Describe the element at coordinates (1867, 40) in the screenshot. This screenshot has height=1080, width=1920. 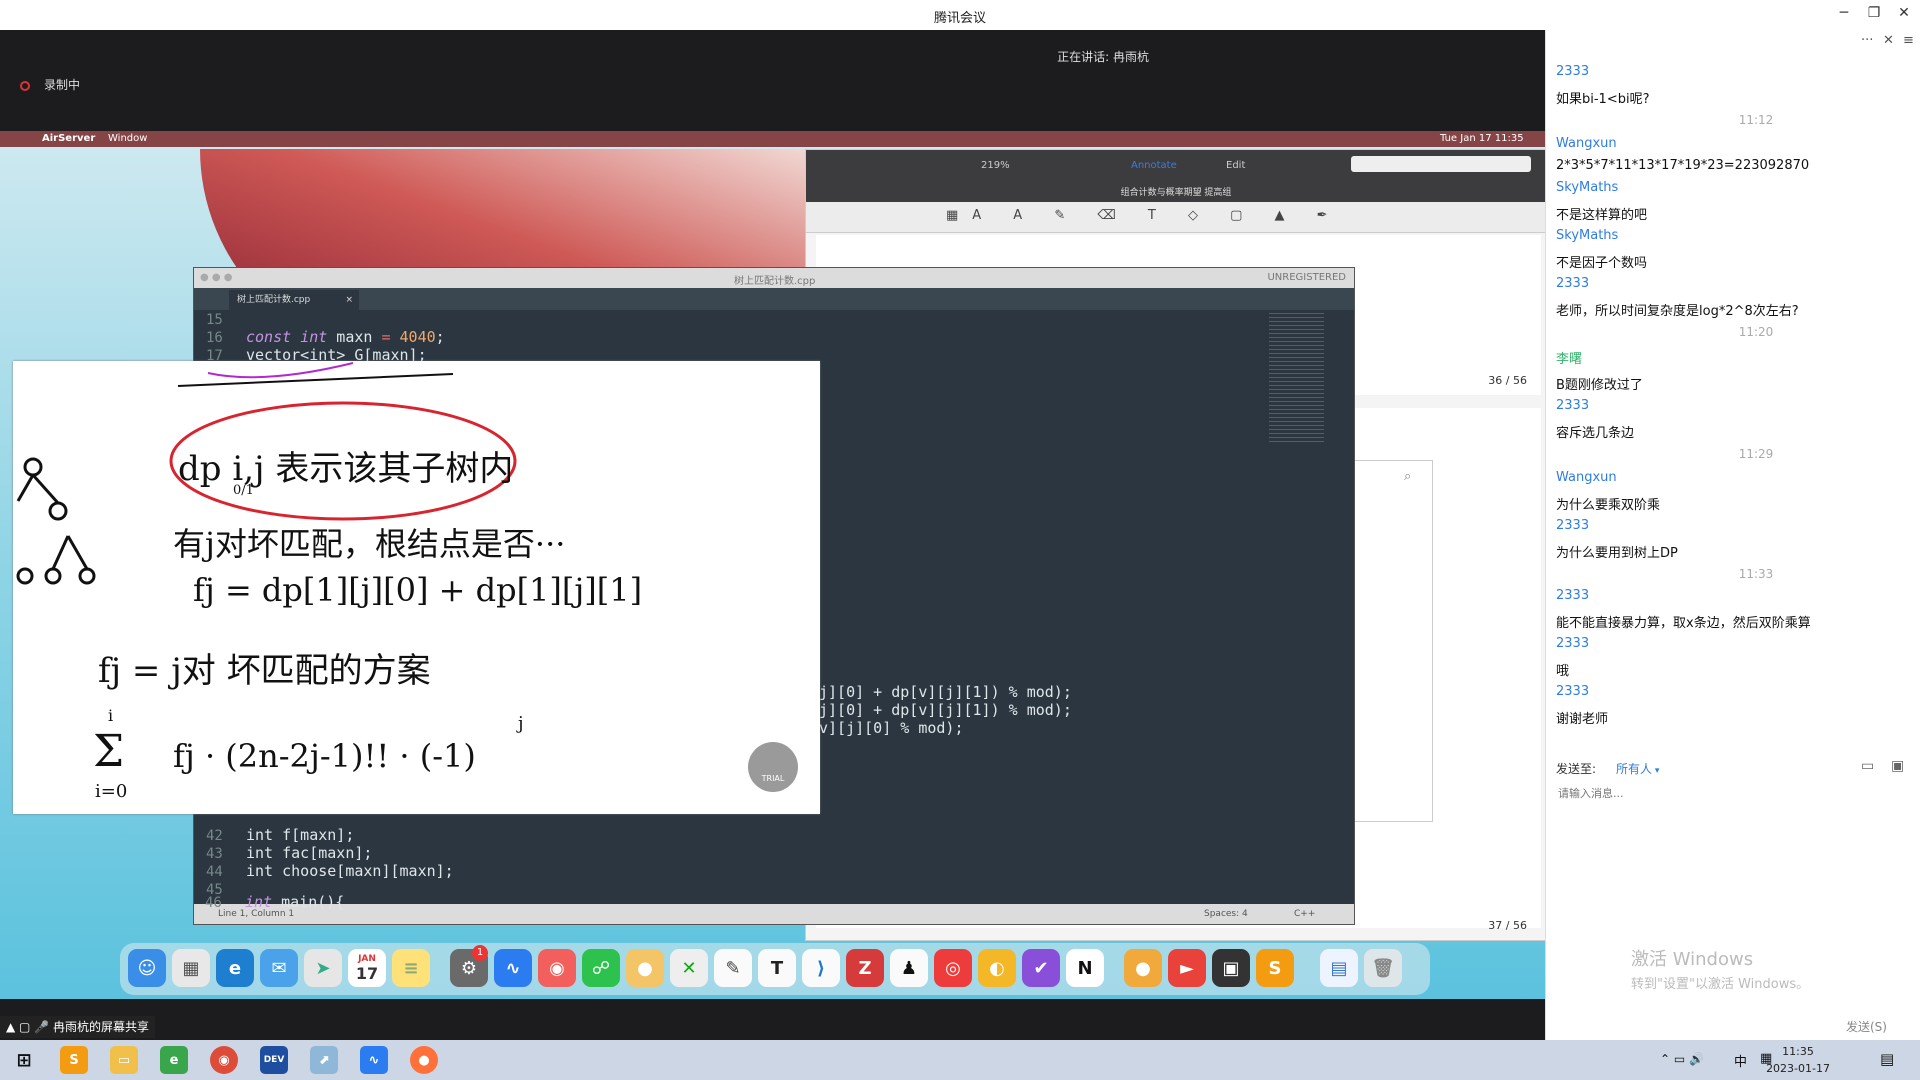
I see `more-icon: ···` at that location.